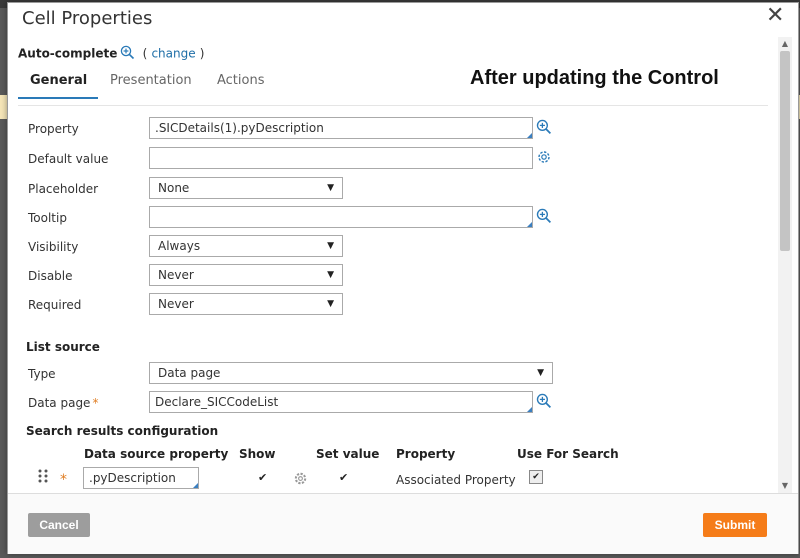 Image resolution: width=800 pixels, height=558 pixels. Describe the element at coordinates (87, 18) in the screenshot. I see `dialog-title: Cell Properties` at that location.